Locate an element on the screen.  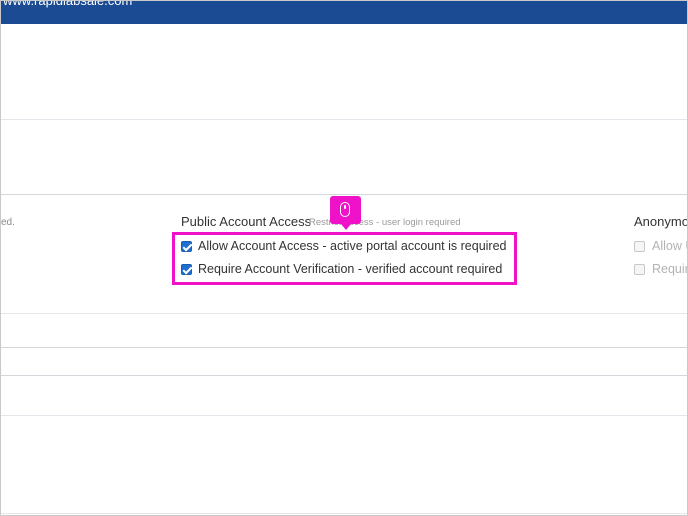
anonymous-allow-label: Allow U is located at coordinates (669, 246).